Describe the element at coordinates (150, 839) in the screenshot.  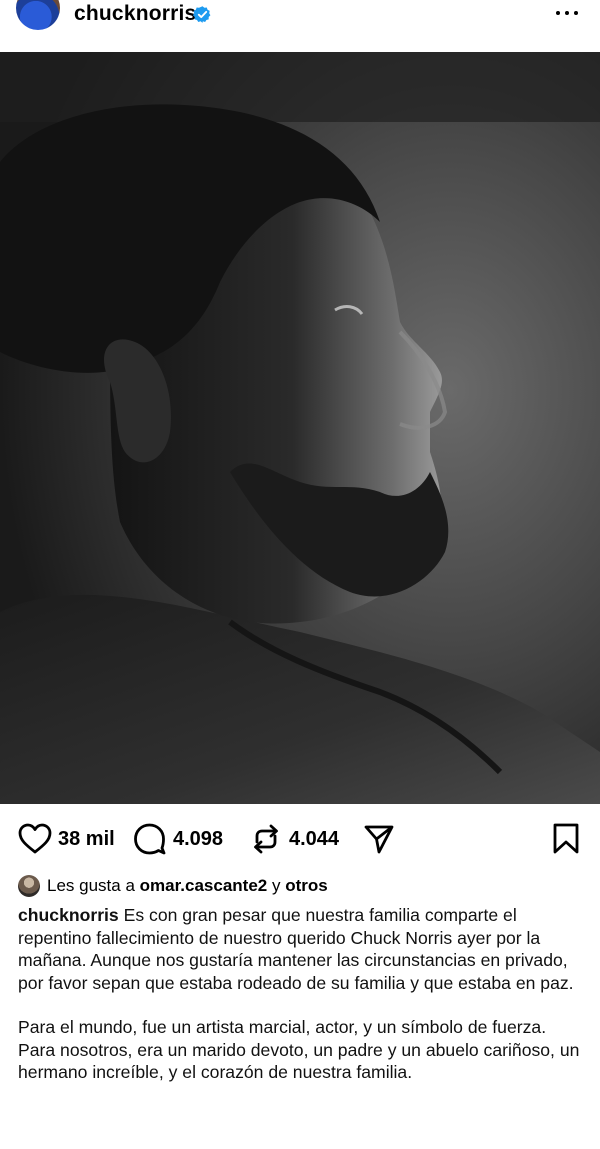
I see `comment-icon` at that location.